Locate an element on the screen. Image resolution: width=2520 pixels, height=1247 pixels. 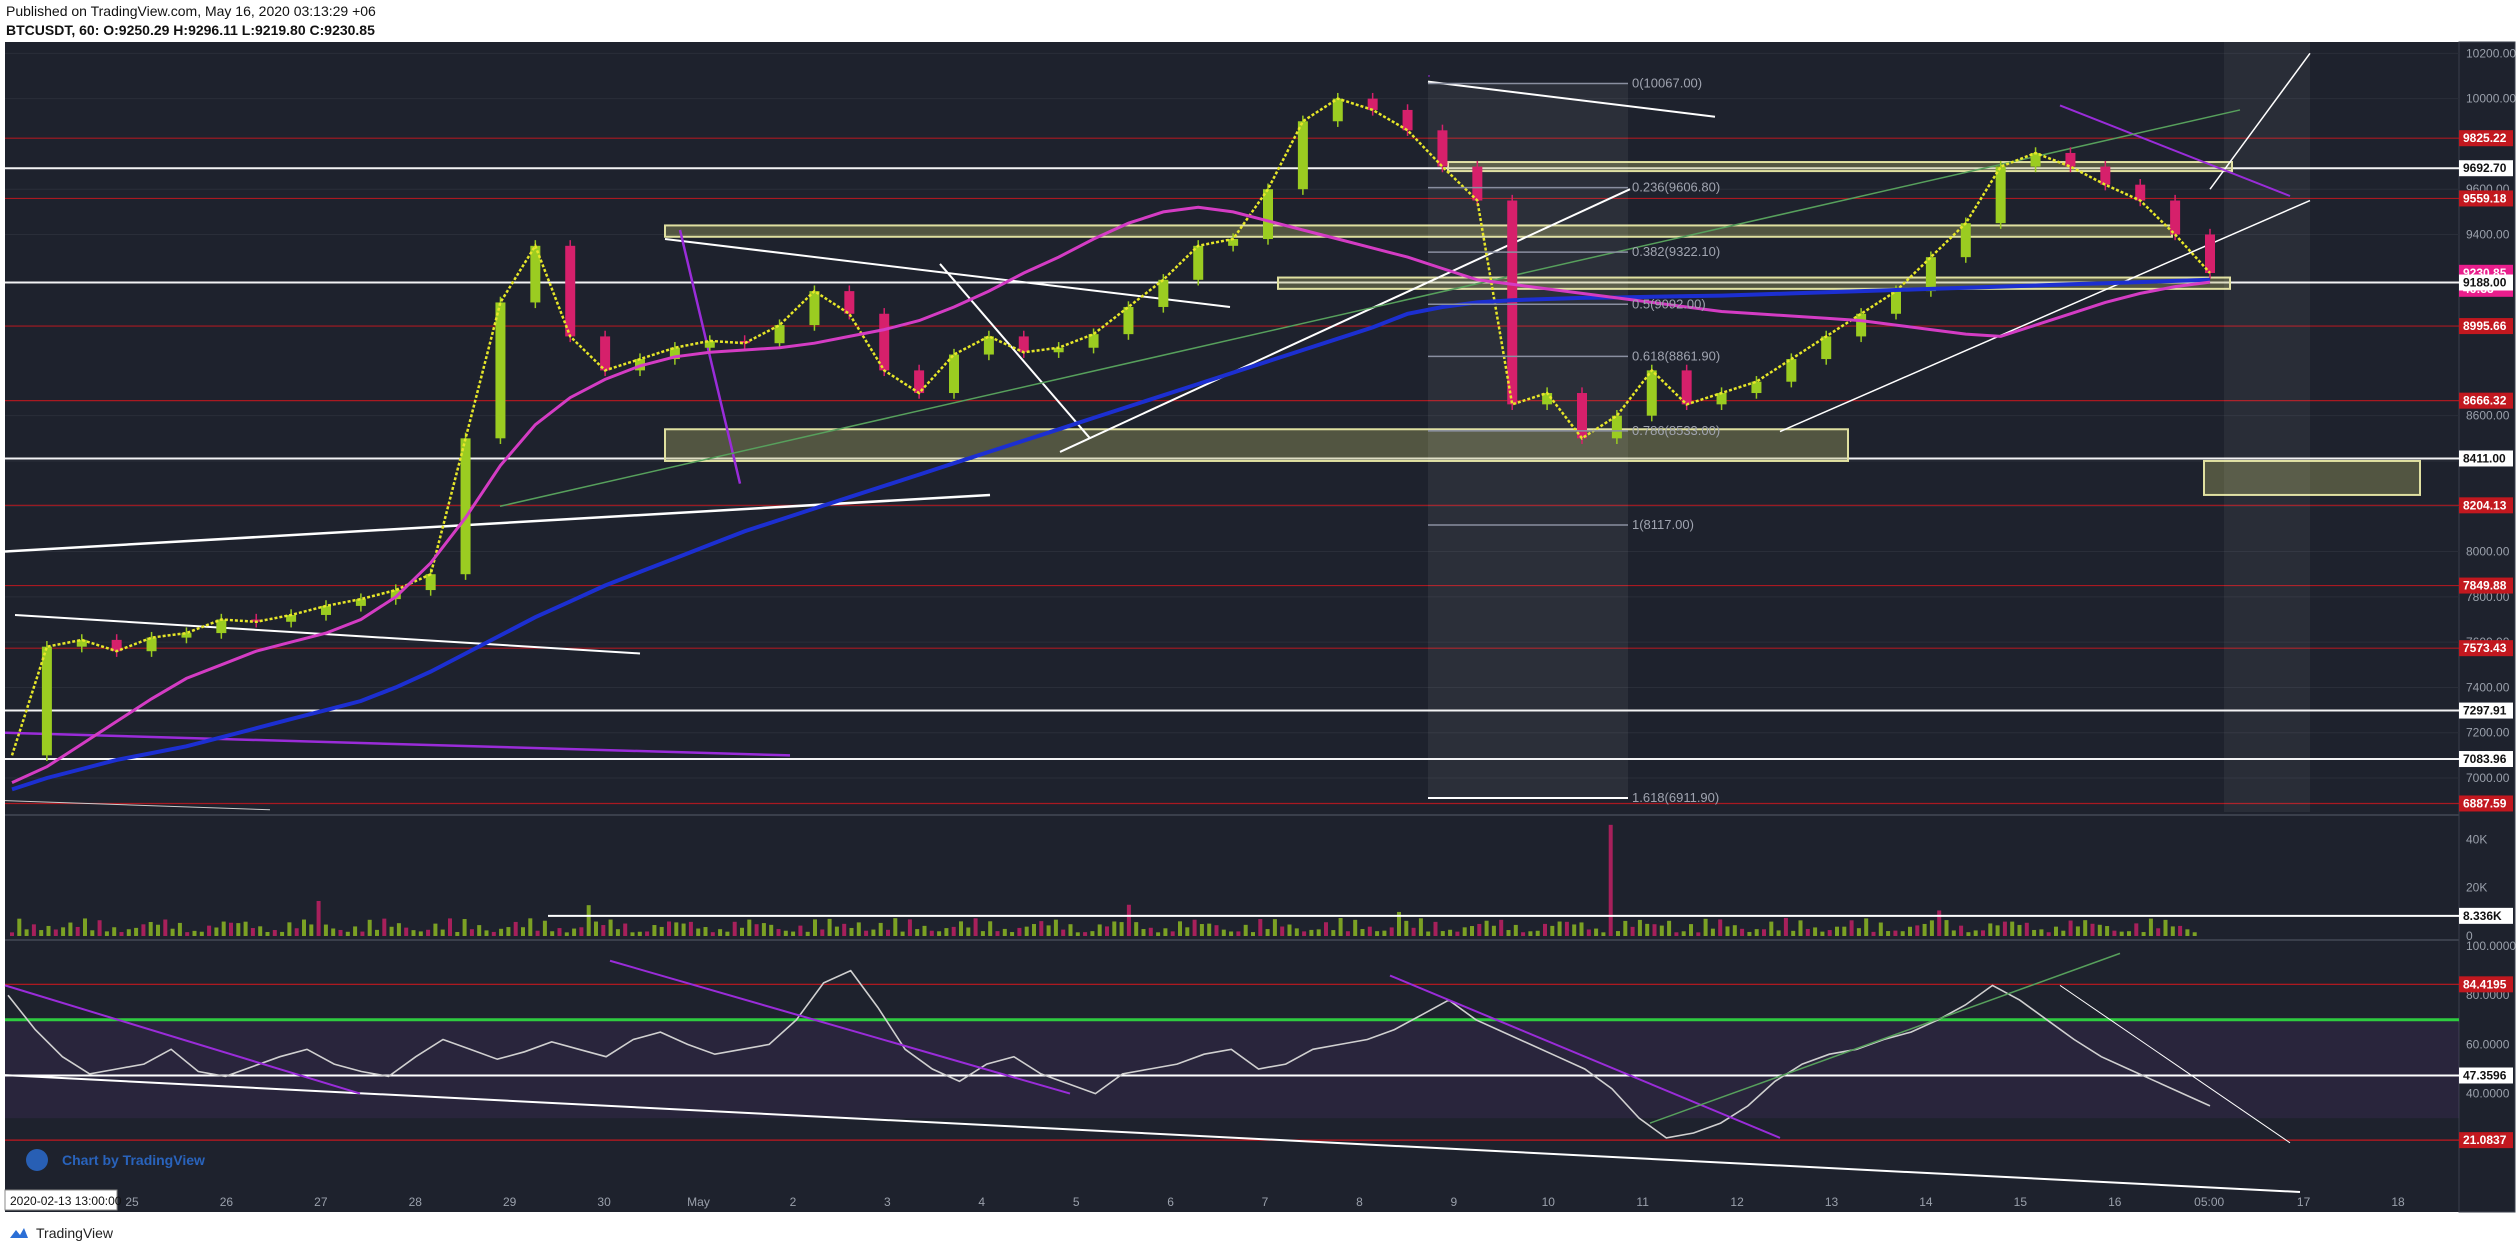
time-tick-label: 4 is located at coordinates (981, 1202).